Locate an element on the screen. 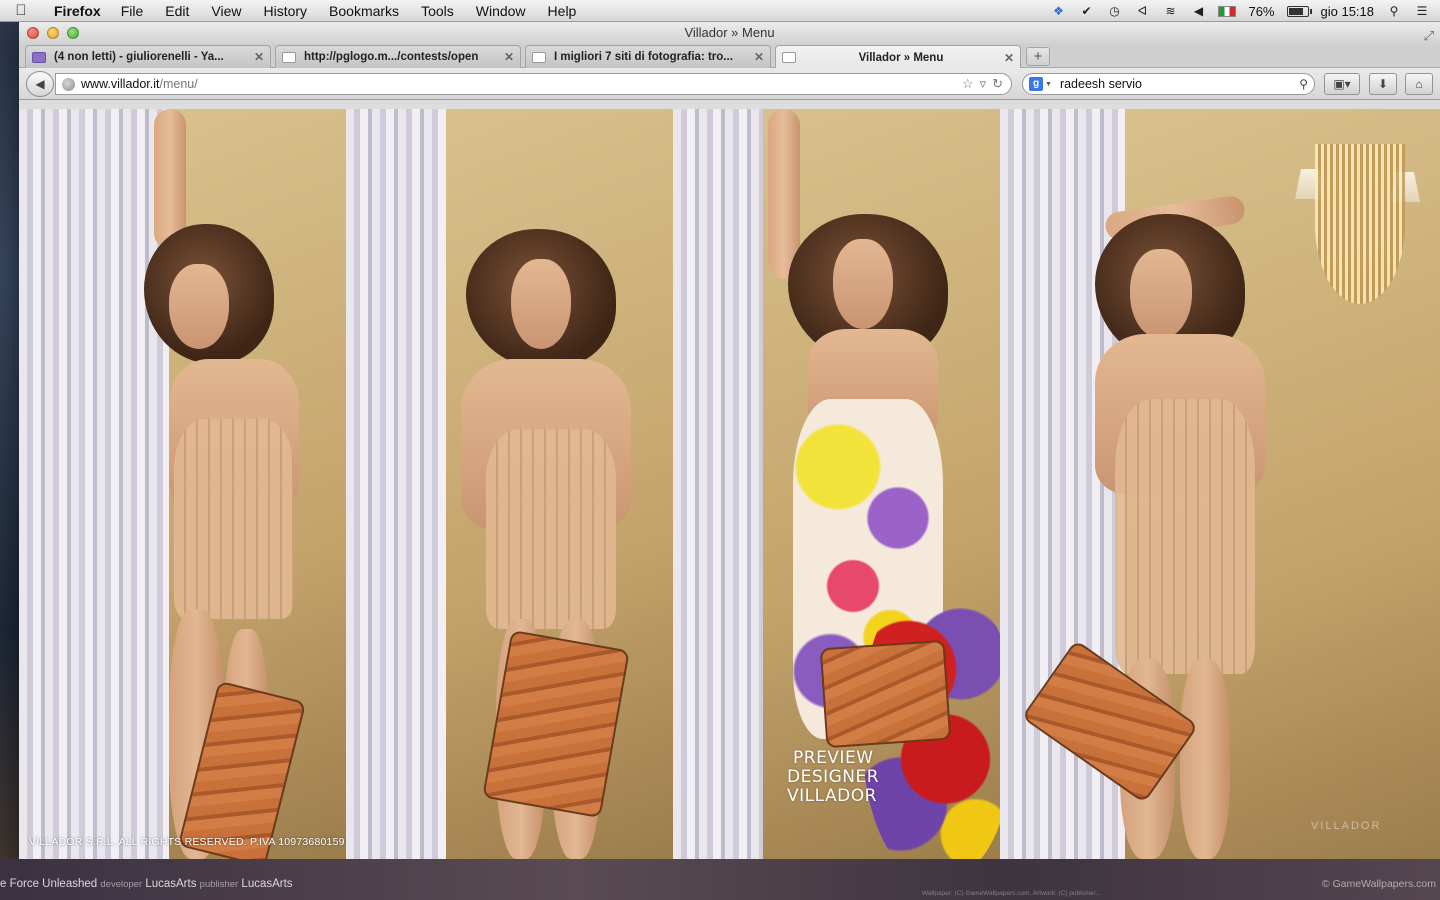 The height and width of the screenshot is (900, 1440). google-search-engine-icon: g is located at coordinates (1036, 84).